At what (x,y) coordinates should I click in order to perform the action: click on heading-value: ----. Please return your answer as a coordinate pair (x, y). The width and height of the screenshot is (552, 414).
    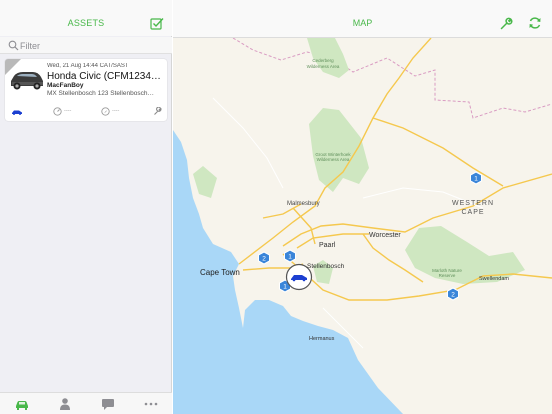
    Looking at the image, I should click on (116, 111).